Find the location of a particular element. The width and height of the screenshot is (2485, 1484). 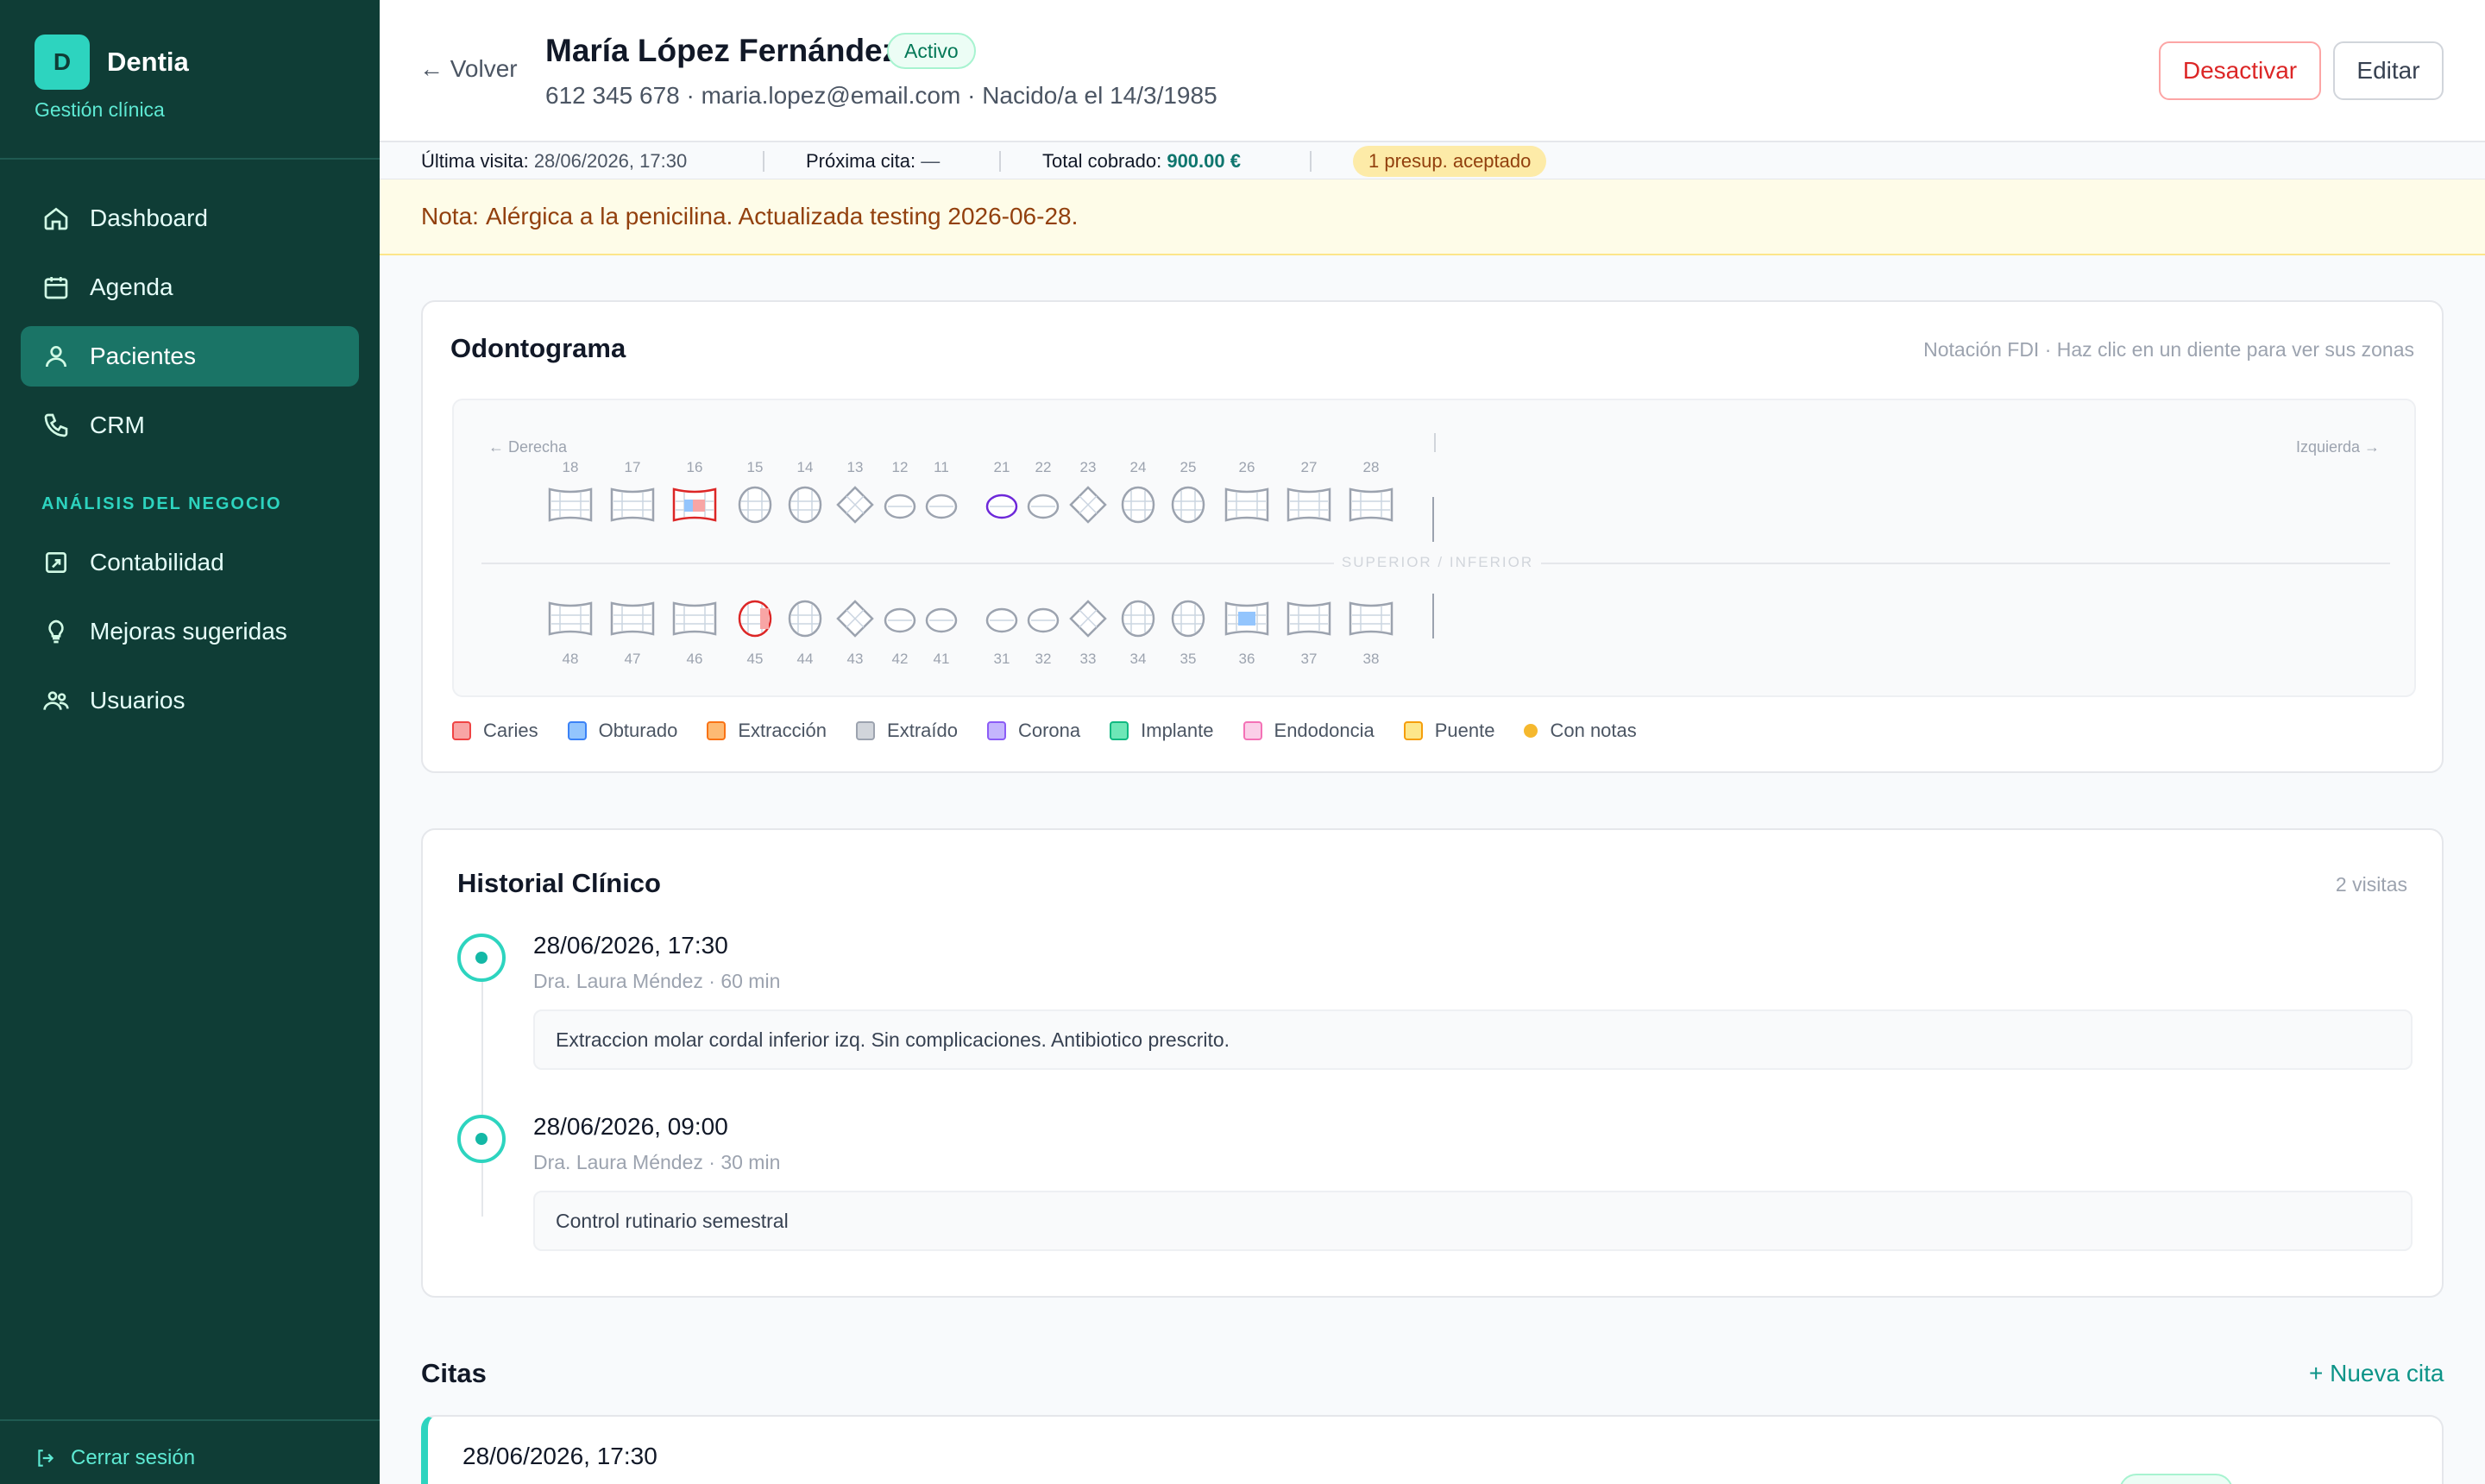

sidebar-item-label: CRM is located at coordinates (117, 425).